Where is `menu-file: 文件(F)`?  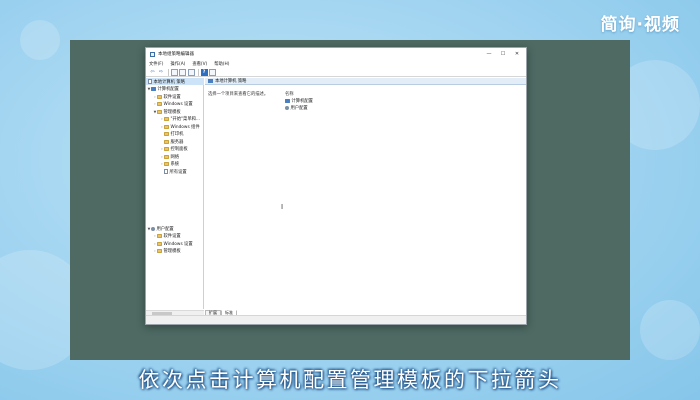 menu-file: 文件(F) is located at coordinates (156, 64).